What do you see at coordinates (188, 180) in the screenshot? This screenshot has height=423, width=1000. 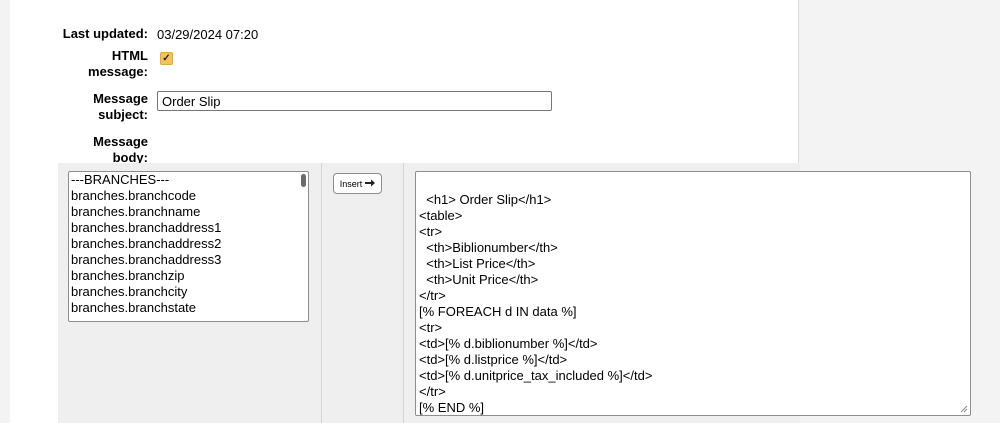 I see `list-item: ---BRANCHES---` at bounding box center [188, 180].